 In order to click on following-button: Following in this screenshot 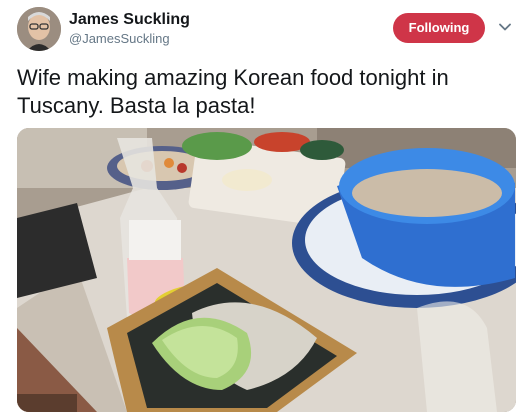, I will do `click(439, 28)`.